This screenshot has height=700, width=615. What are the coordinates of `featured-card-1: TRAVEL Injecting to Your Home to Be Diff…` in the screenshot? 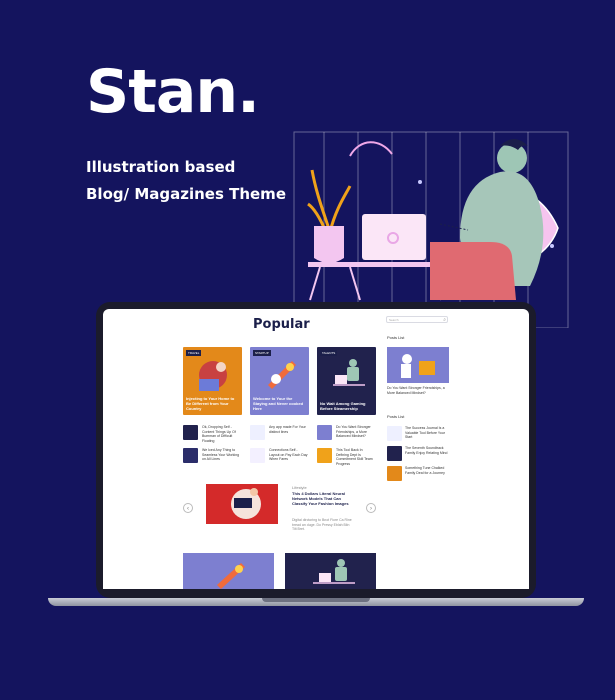 It's located at (212, 381).